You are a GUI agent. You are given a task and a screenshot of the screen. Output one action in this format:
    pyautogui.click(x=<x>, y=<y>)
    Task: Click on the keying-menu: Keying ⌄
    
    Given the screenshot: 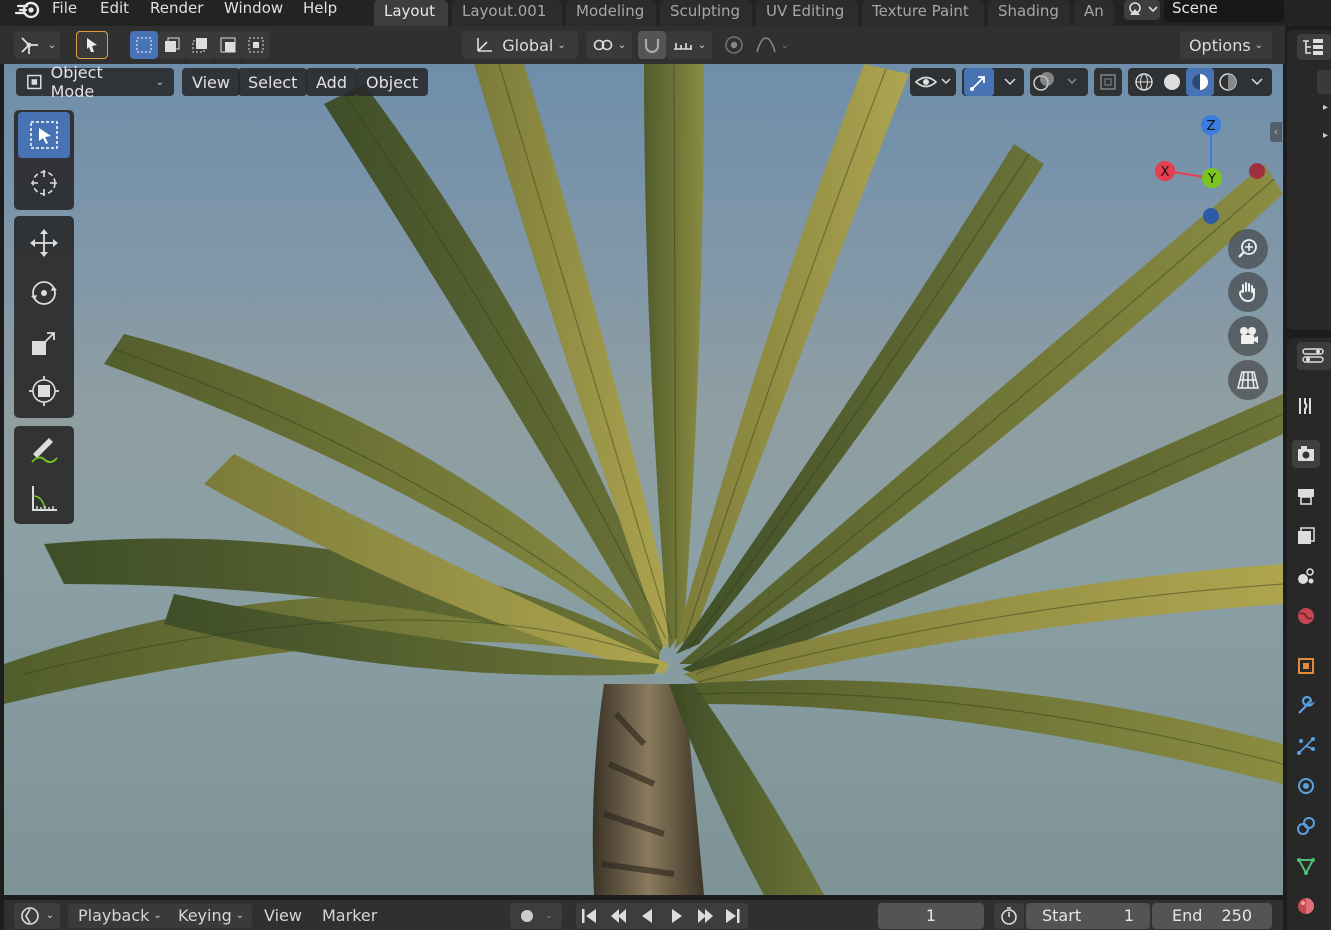 What is the action you would take?
    pyautogui.click(x=211, y=916)
    